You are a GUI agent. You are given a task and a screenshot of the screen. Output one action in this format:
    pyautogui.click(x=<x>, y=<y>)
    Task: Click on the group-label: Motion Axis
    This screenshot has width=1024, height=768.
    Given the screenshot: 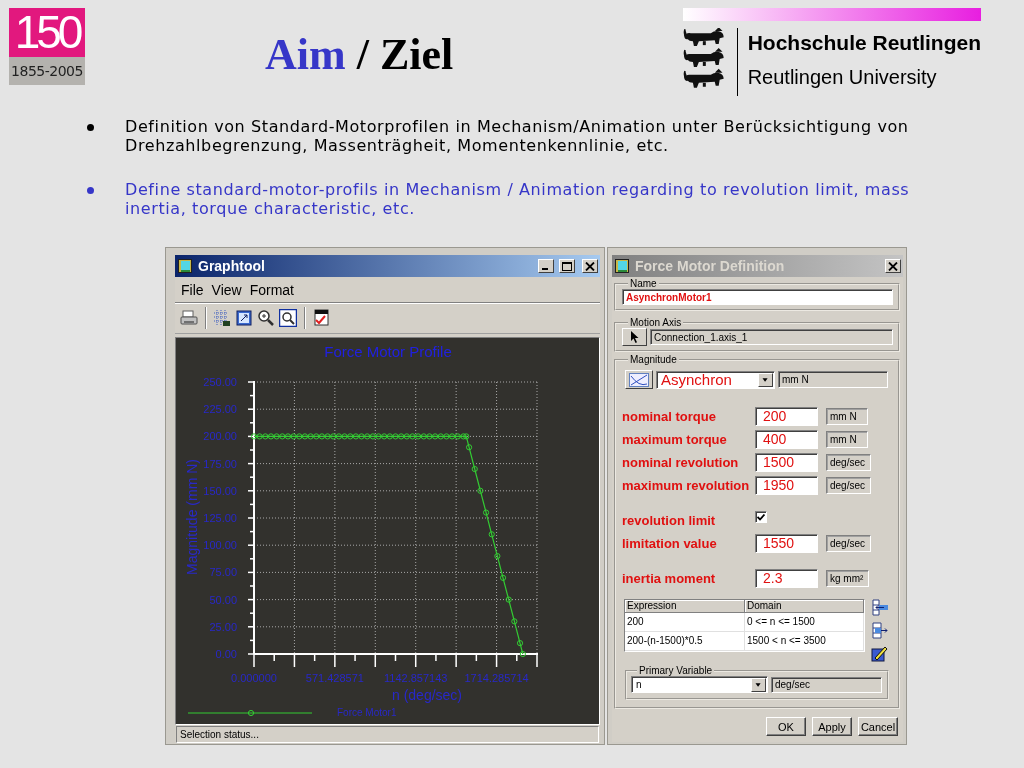 What is the action you would take?
    pyautogui.click(x=656, y=322)
    